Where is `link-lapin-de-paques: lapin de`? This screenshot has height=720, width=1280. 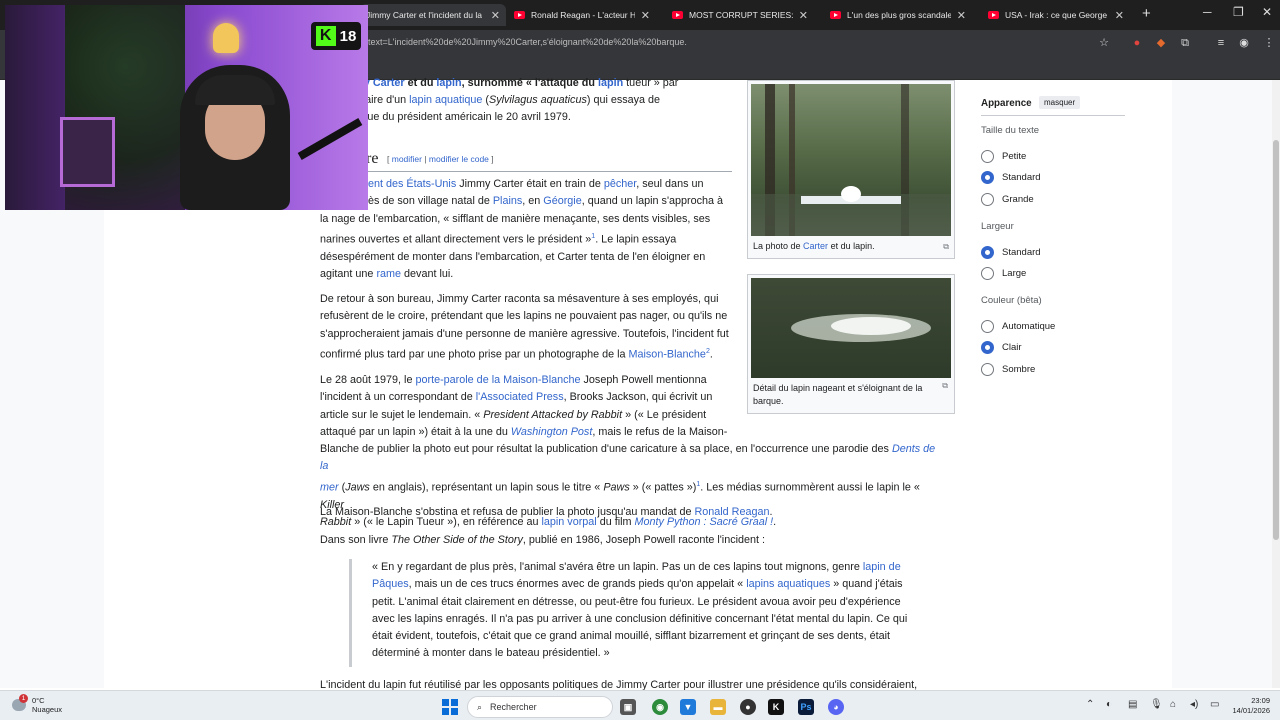
link-lapin-de-paques: lapin de is located at coordinates (882, 567).